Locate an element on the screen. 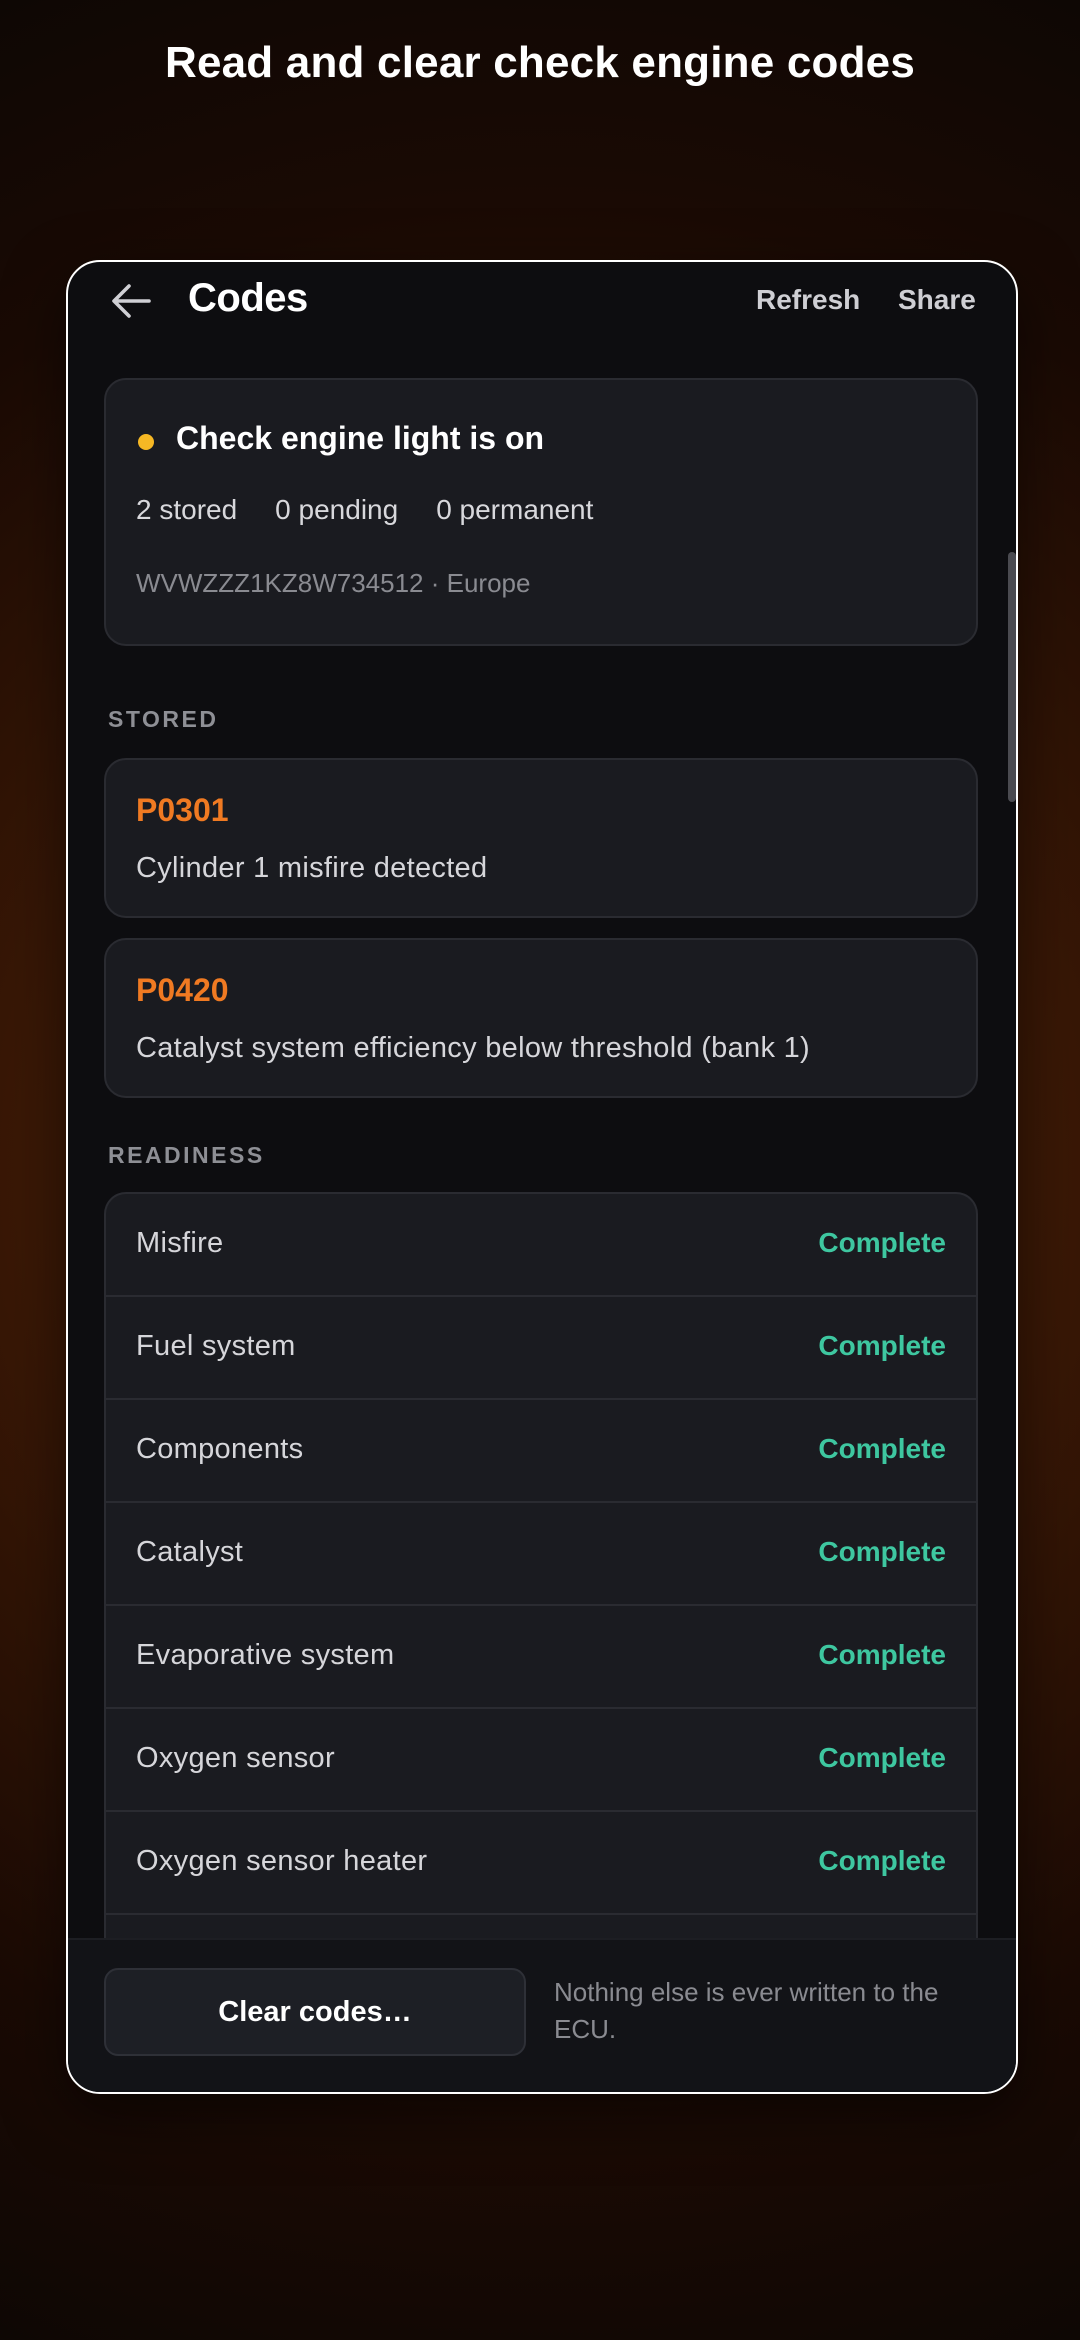 The image size is (1080, 2340). code-card: P0301 Cylinder 1 misfire detected is located at coordinates (541, 838).